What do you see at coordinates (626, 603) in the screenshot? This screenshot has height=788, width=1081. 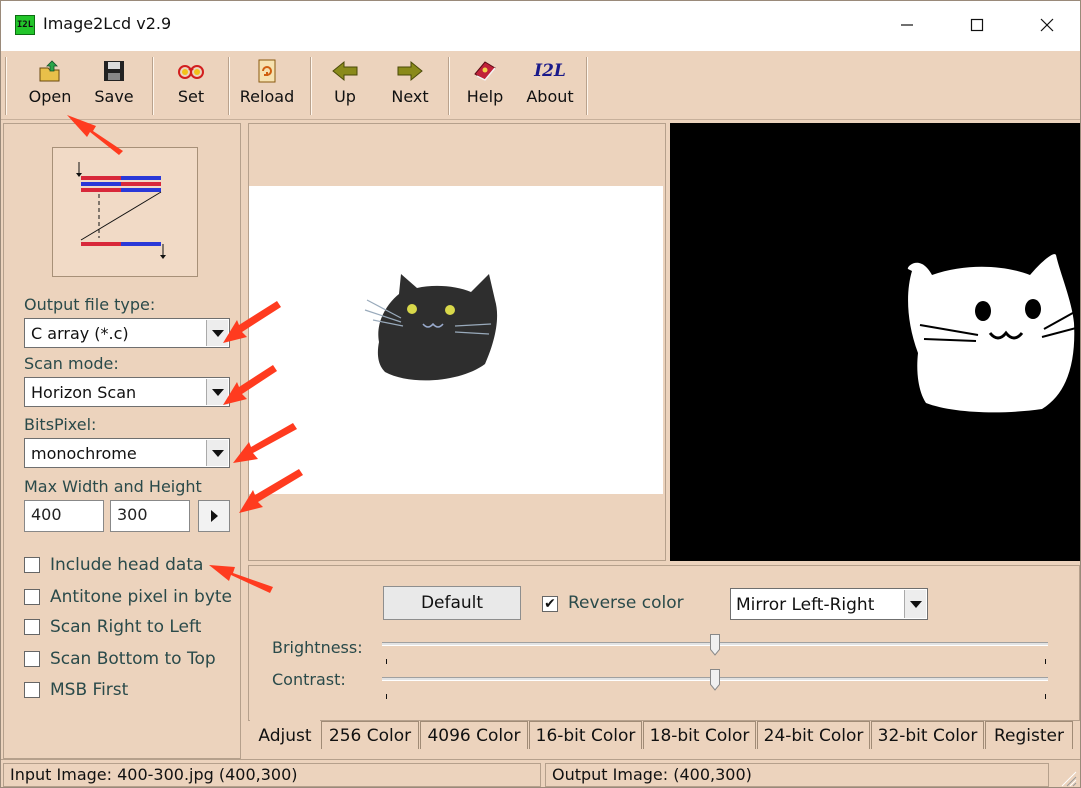 I see `reverse-color-label: Reverse color` at bounding box center [626, 603].